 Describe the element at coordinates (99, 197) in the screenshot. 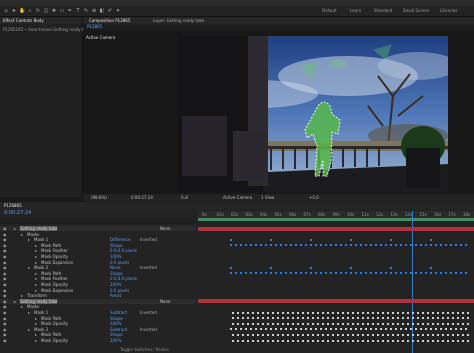

I see `zoom-dropdown: (98.8%)` at that location.